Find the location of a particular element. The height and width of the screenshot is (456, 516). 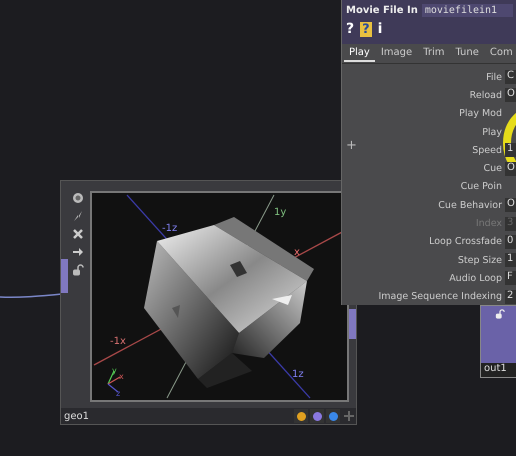

parameter-label: Audio Loop is located at coordinates (475, 278).